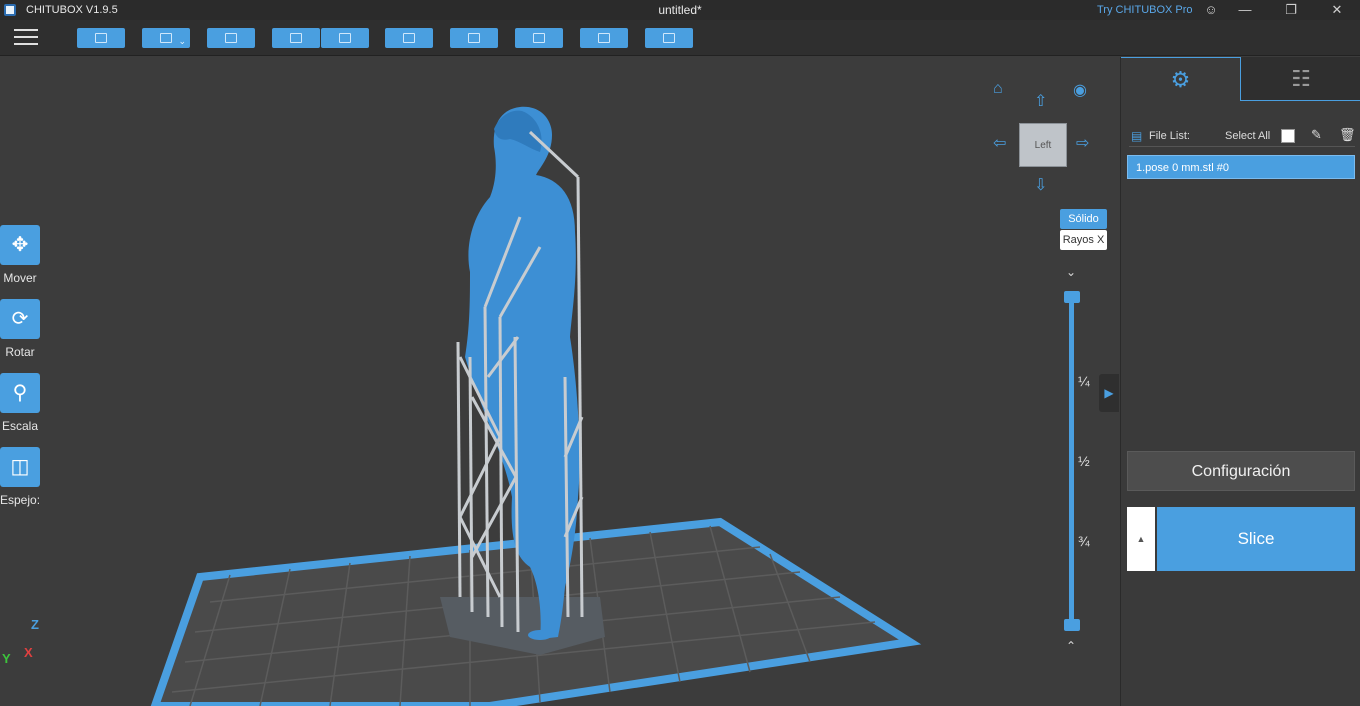 The height and width of the screenshot is (706, 1360). Describe the element at coordinates (540, 635) in the screenshot. I see `model-foot` at that location.